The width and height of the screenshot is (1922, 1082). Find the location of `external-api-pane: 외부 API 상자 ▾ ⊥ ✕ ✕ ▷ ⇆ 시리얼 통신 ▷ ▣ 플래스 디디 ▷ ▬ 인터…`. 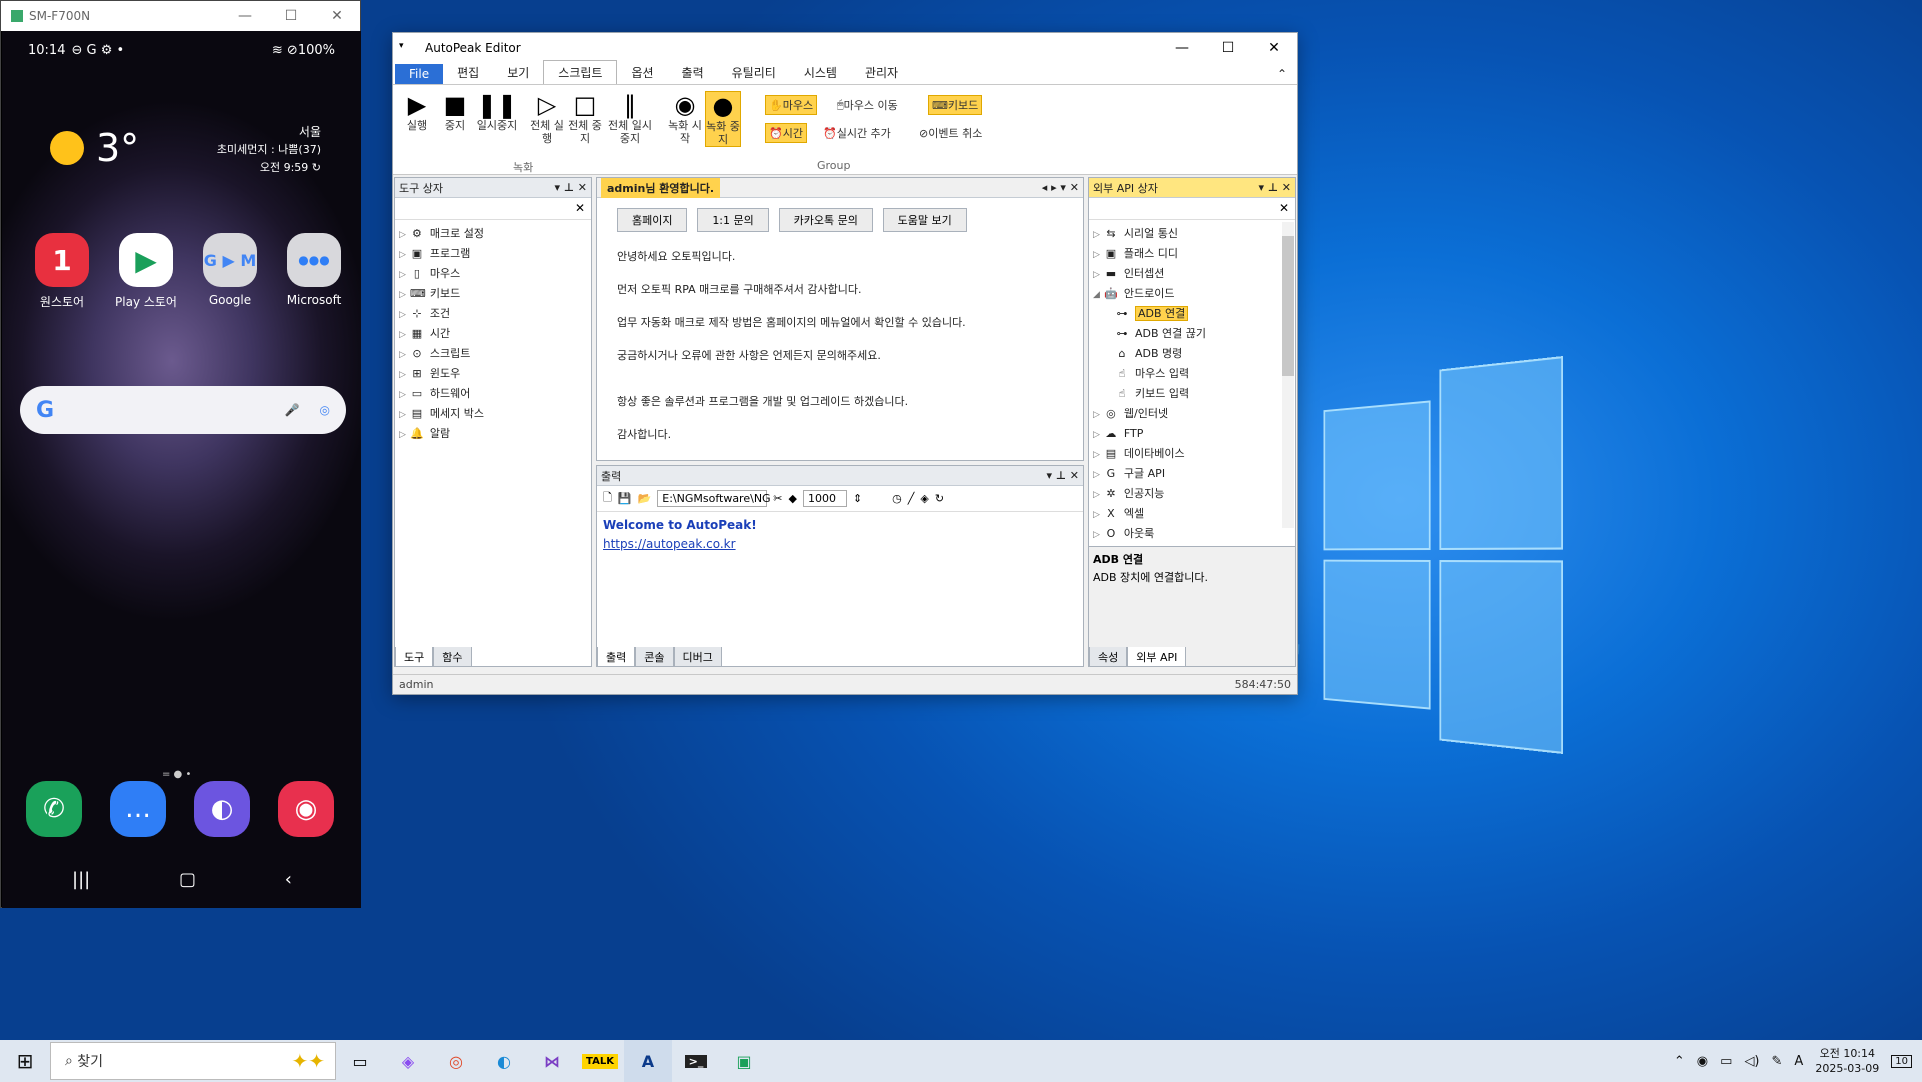

external-api-pane: 외부 API 상자 ▾ ⊥ ✕ ✕ ▷ ⇆ 시리얼 통신 ▷ ▣ 플래스 디디 ▷ ▬ 인터… is located at coordinates (1192, 422).